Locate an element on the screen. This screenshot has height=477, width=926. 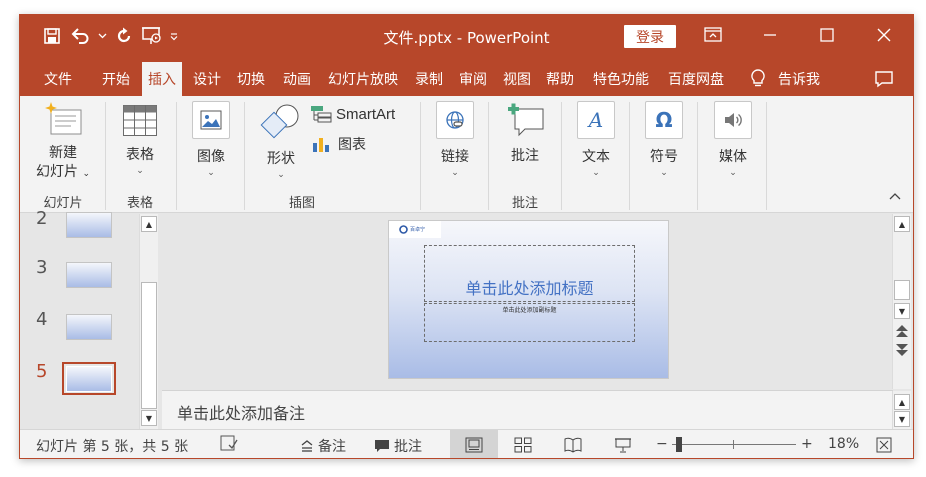
tell-me-search: 告诉我 is located at coordinates (785, 79).